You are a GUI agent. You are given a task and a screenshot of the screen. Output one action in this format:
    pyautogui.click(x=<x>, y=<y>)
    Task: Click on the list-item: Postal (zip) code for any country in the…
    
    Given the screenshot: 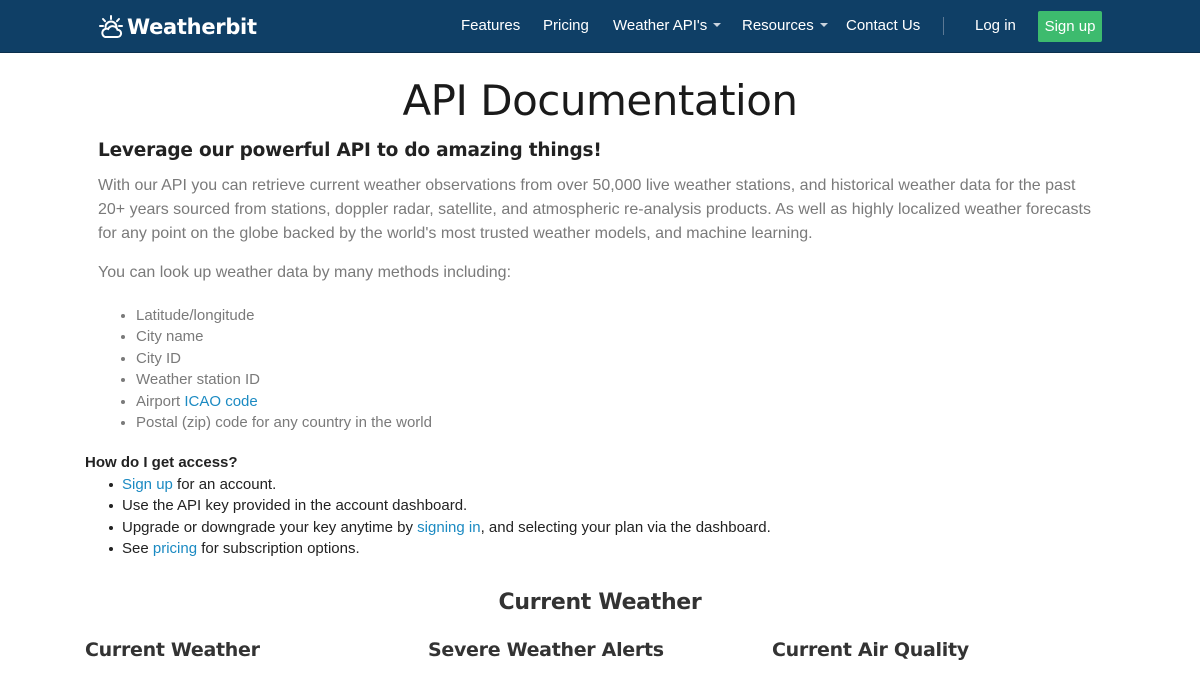 What is the action you would take?
    pyautogui.click(x=276, y=422)
    